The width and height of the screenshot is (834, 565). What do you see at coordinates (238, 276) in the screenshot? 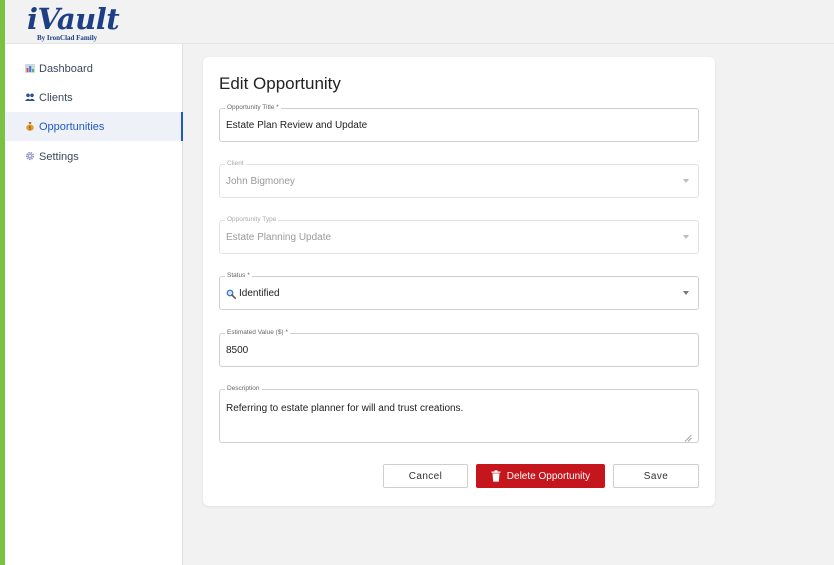
I see `status-label: Status *` at bounding box center [238, 276].